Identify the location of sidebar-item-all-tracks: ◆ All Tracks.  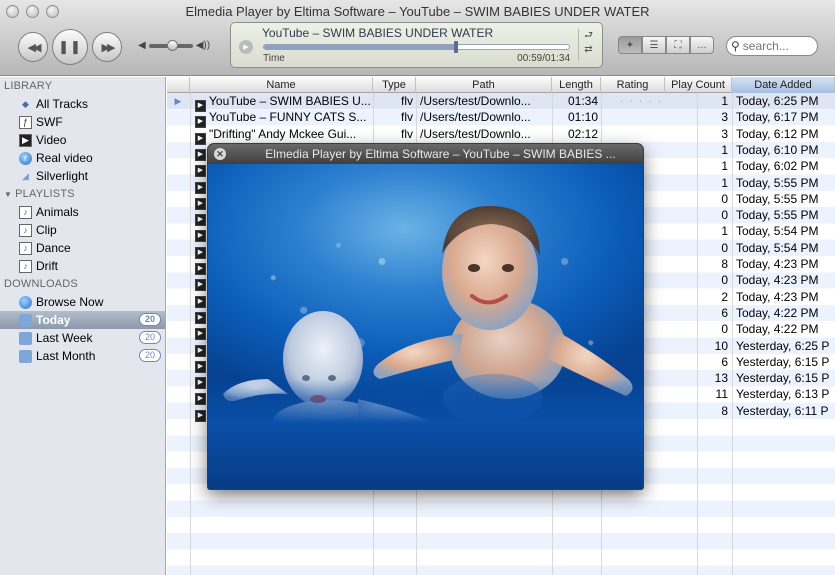
(82, 104).